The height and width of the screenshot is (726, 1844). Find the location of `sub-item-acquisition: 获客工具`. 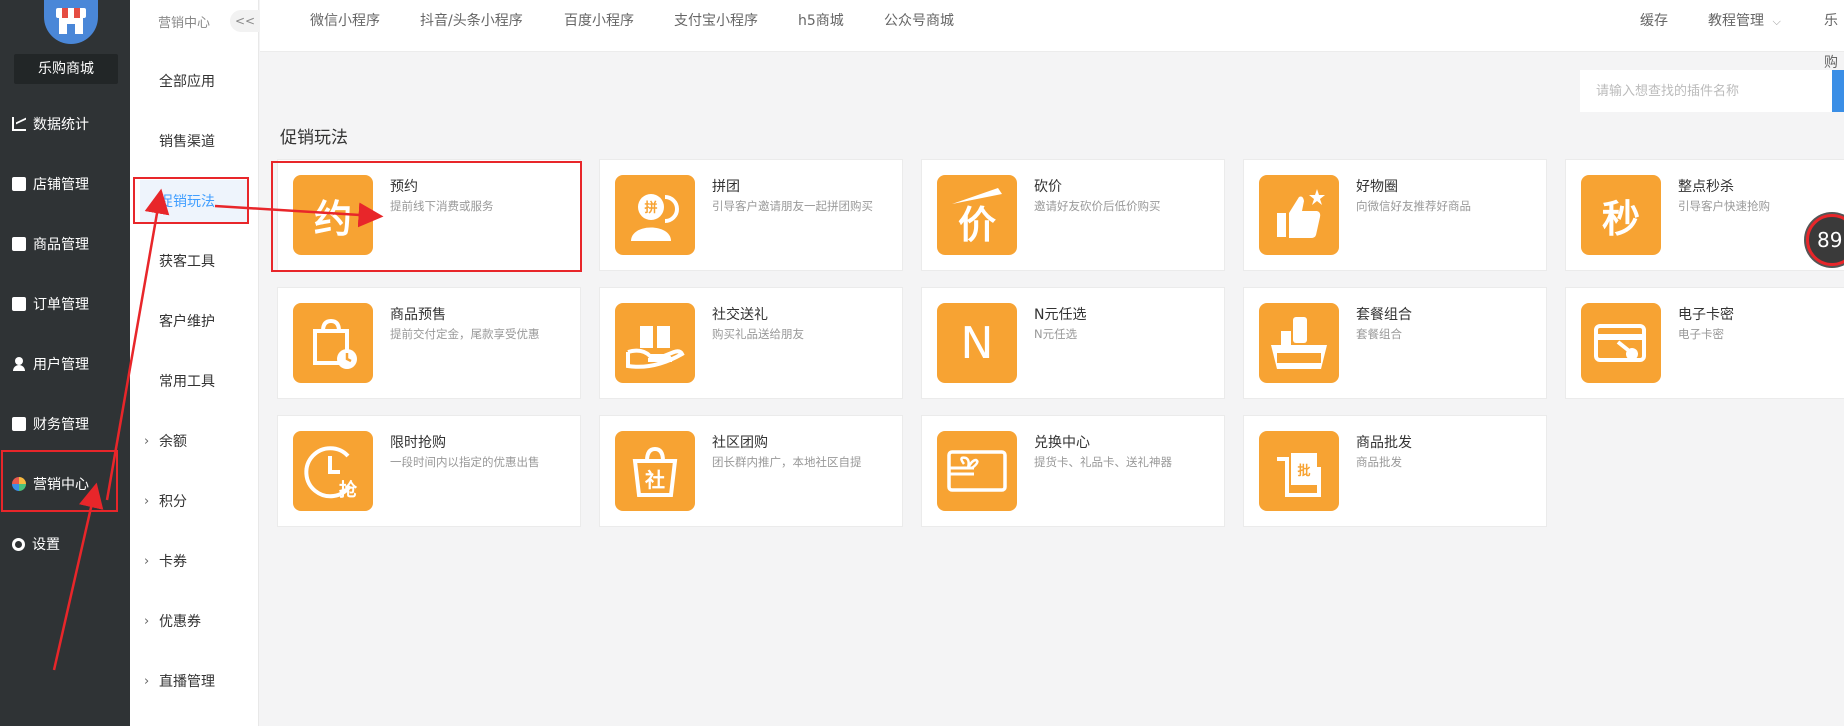

sub-item-acquisition: 获客工具 is located at coordinates (194, 262).